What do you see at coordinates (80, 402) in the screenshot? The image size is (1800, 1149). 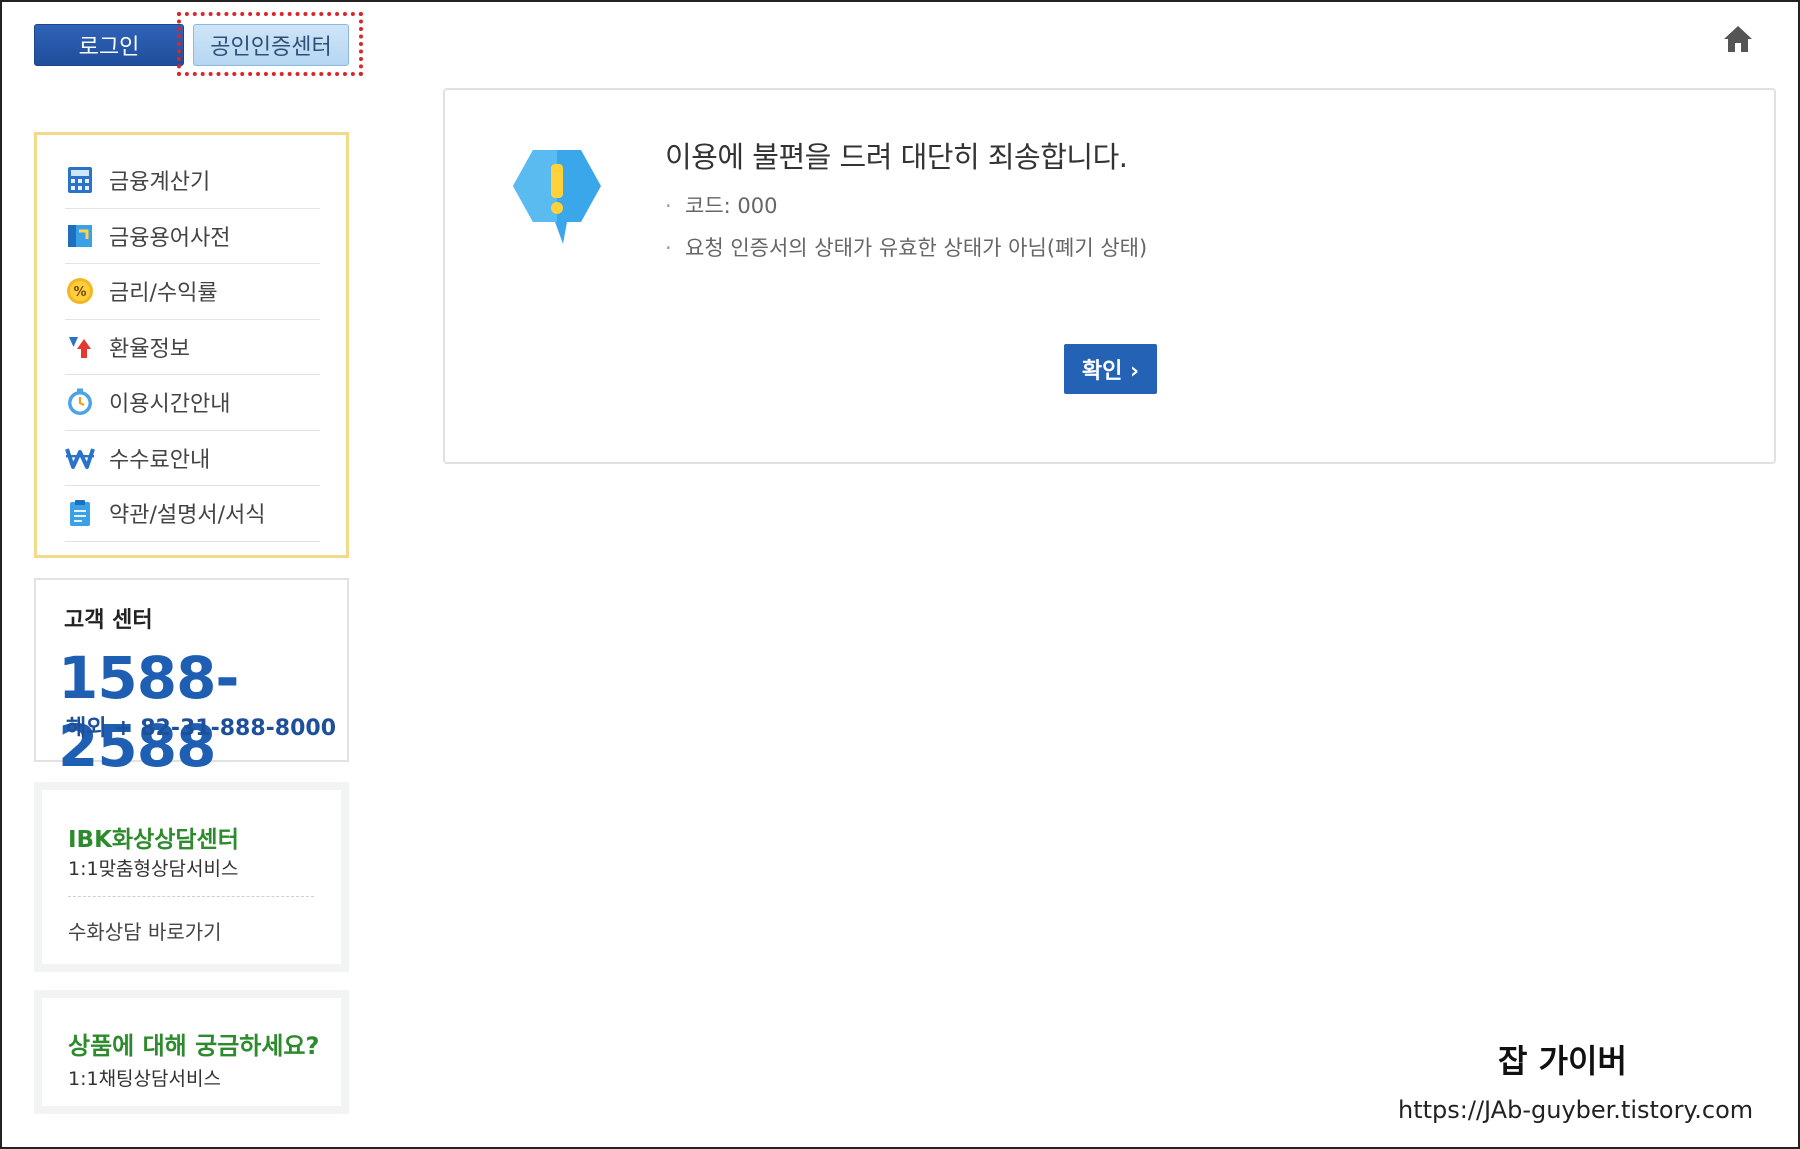 I see `clock-icon` at bounding box center [80, 402].